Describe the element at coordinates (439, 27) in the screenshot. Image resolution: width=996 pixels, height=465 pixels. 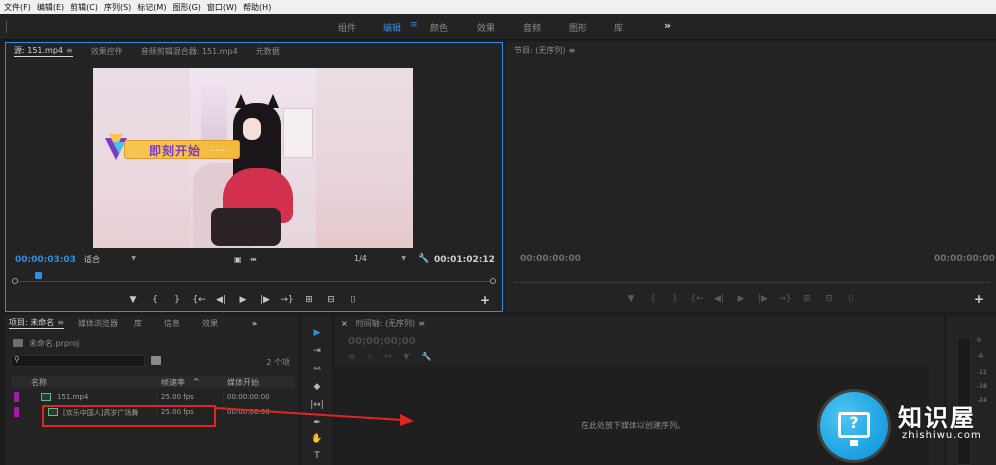
I see `workspace-tab-color: 颜色` at that location.